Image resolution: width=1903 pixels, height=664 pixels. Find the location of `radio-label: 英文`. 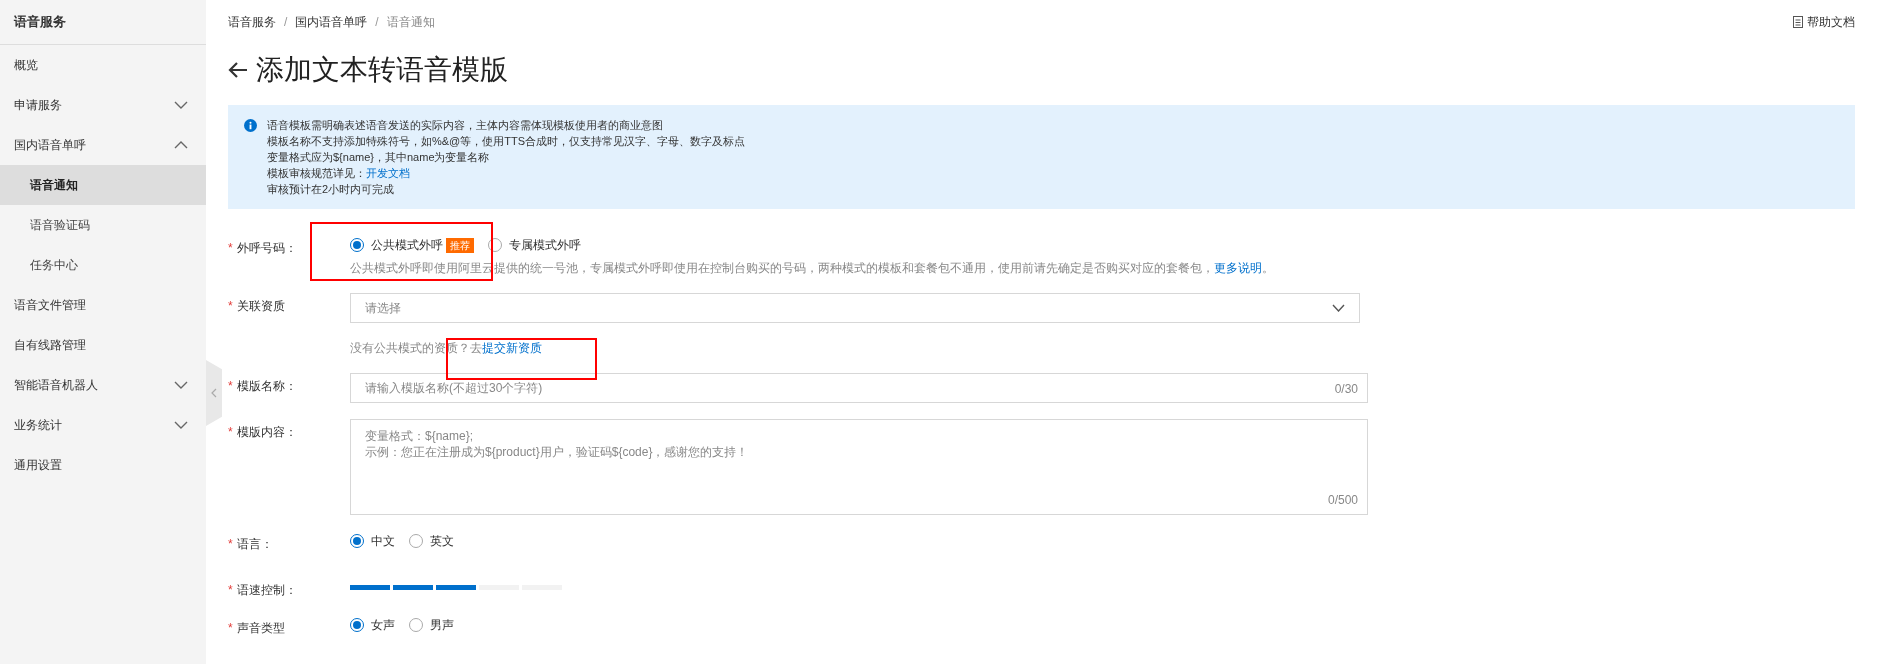

radio-label: 英文 is located at coordinates (442, 541).